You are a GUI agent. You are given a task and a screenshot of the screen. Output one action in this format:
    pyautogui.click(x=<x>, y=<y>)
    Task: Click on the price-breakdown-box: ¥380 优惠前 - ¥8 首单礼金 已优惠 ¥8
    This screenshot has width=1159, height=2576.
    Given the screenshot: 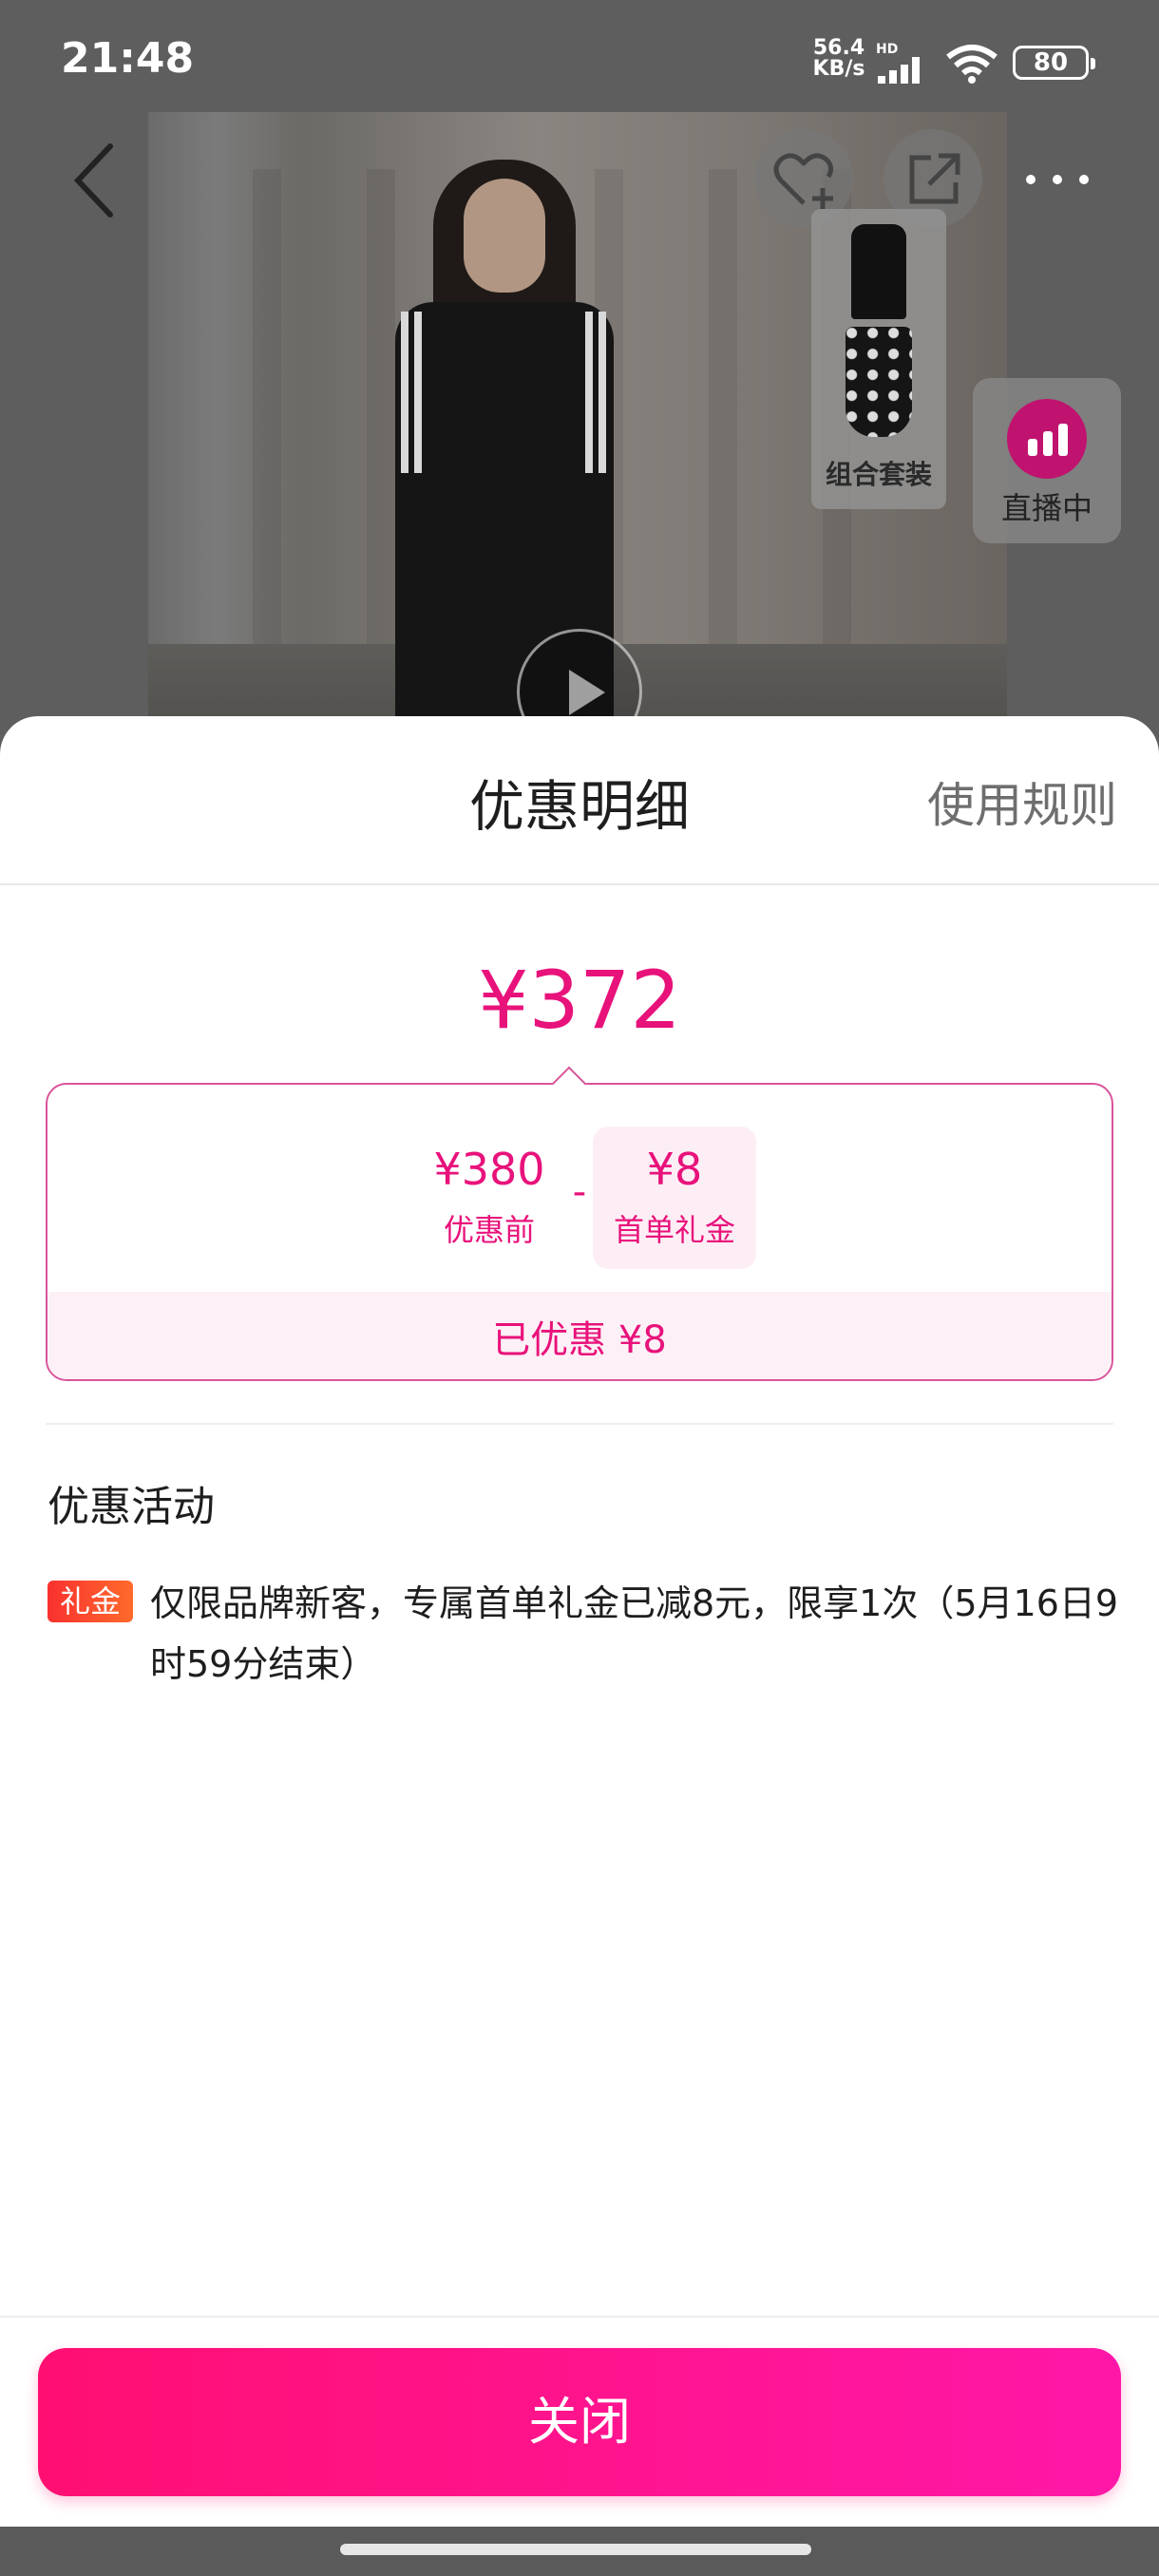 What is the action you would take?
    pyautogui.click(x=579, y=1223)
    